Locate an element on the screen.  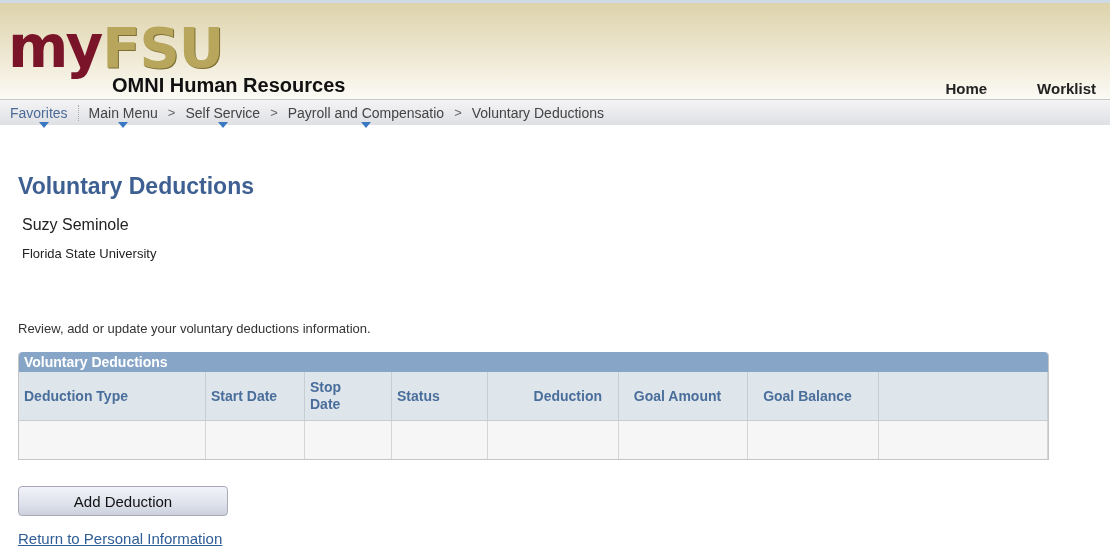
column-header: Deduction Type is located at coordinates (112, 396).